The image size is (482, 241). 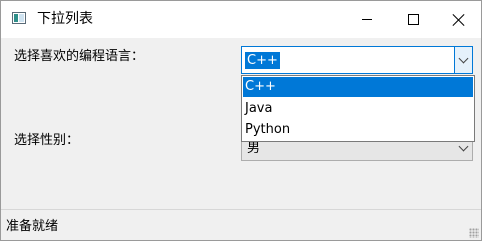 What do you see at coordinates (358, 87) in the screenshot?
I see `dropdown-option-cpp: C++` at bounding box center [358, 87].